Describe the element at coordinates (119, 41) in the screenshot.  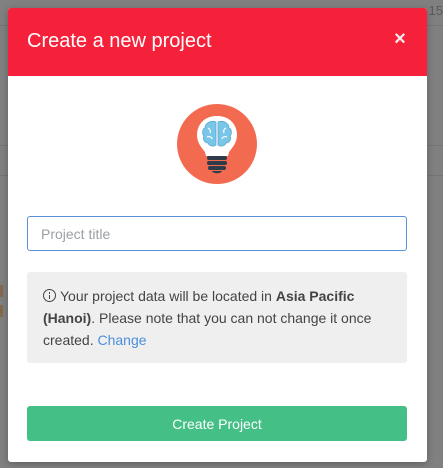
I see `dialog-title: Create a new project` at that location.